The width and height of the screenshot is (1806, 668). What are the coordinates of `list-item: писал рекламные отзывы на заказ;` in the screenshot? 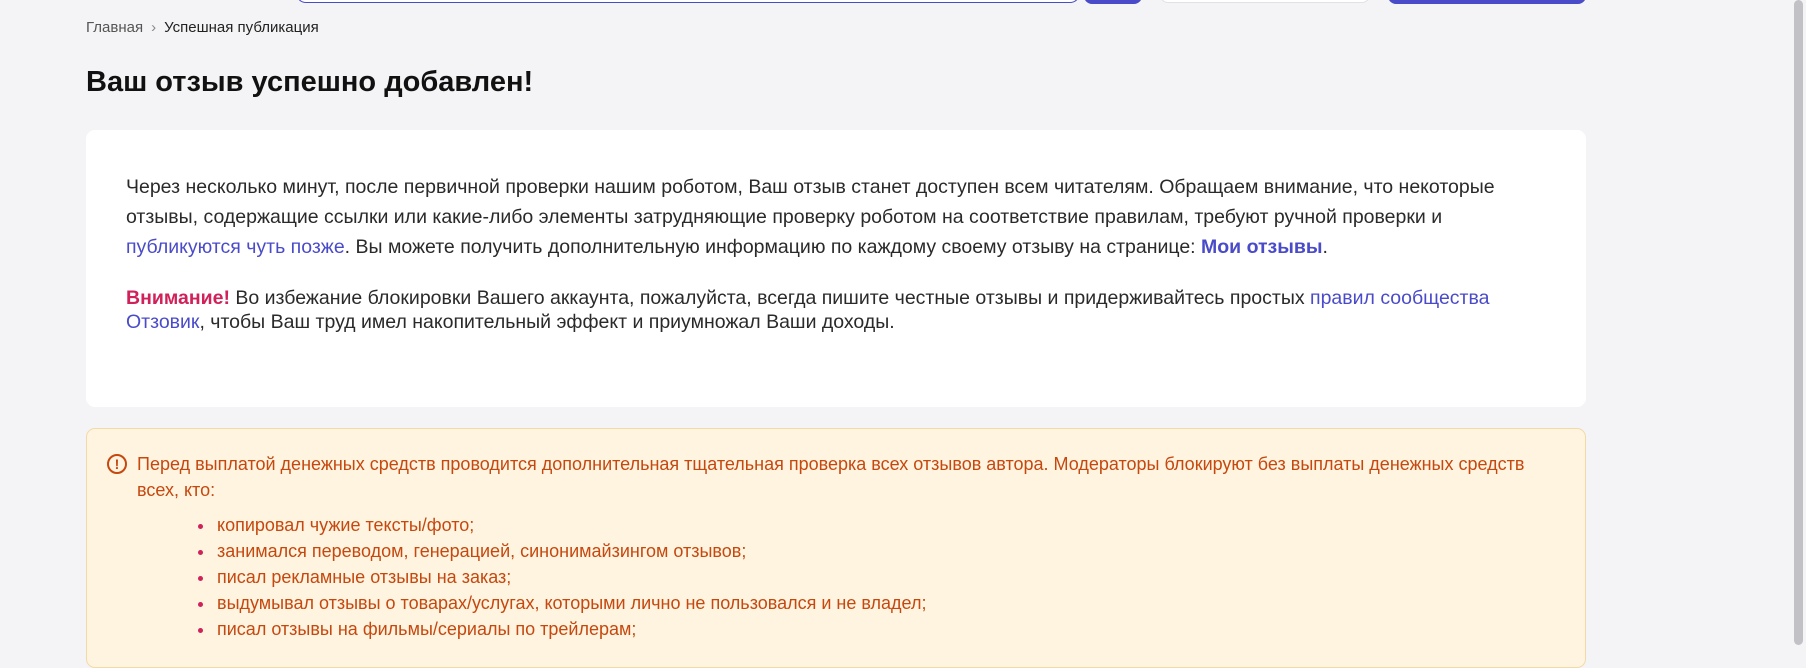 It's located at (888, 577).